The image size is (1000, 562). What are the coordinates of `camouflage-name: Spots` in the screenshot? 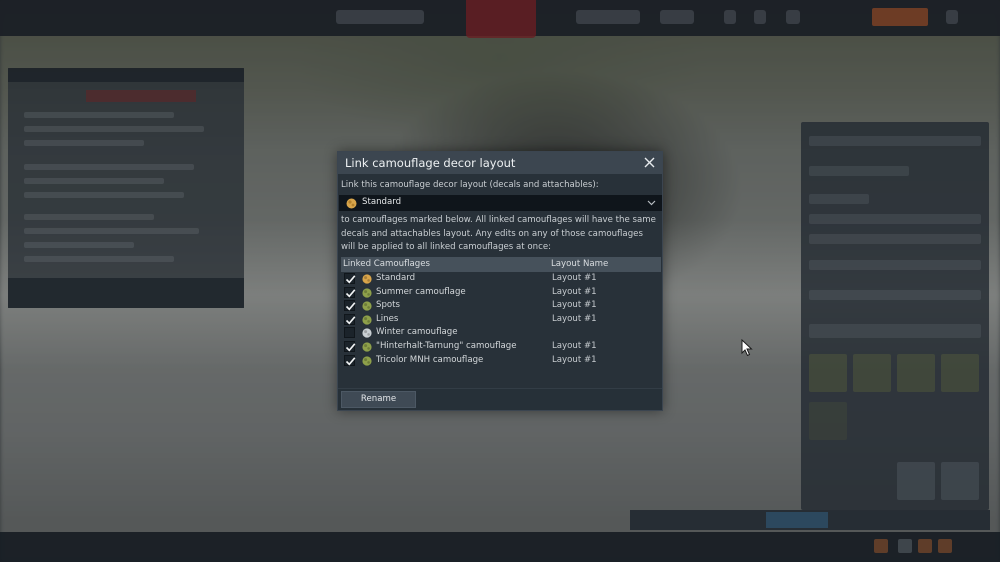 It's located at (388, 305).